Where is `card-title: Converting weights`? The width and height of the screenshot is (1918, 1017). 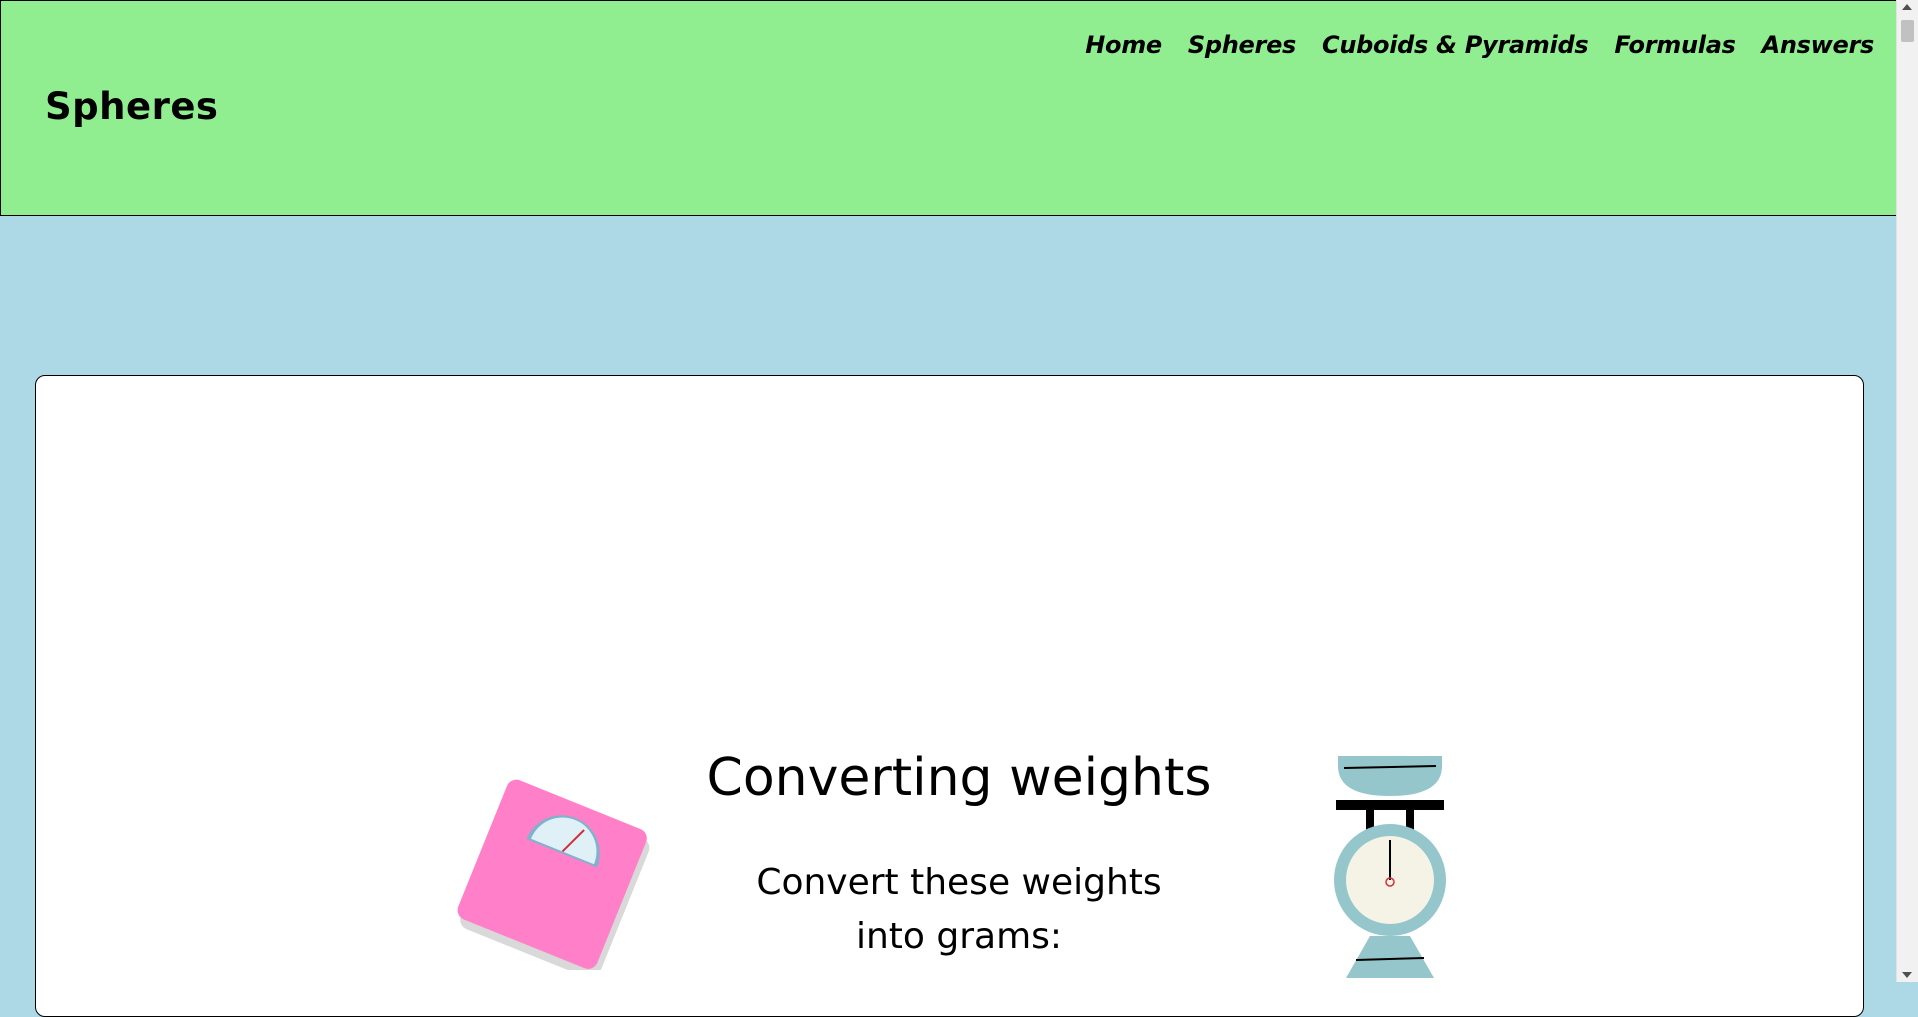
card-title: Converting weights is located at coordinates (959, 778).